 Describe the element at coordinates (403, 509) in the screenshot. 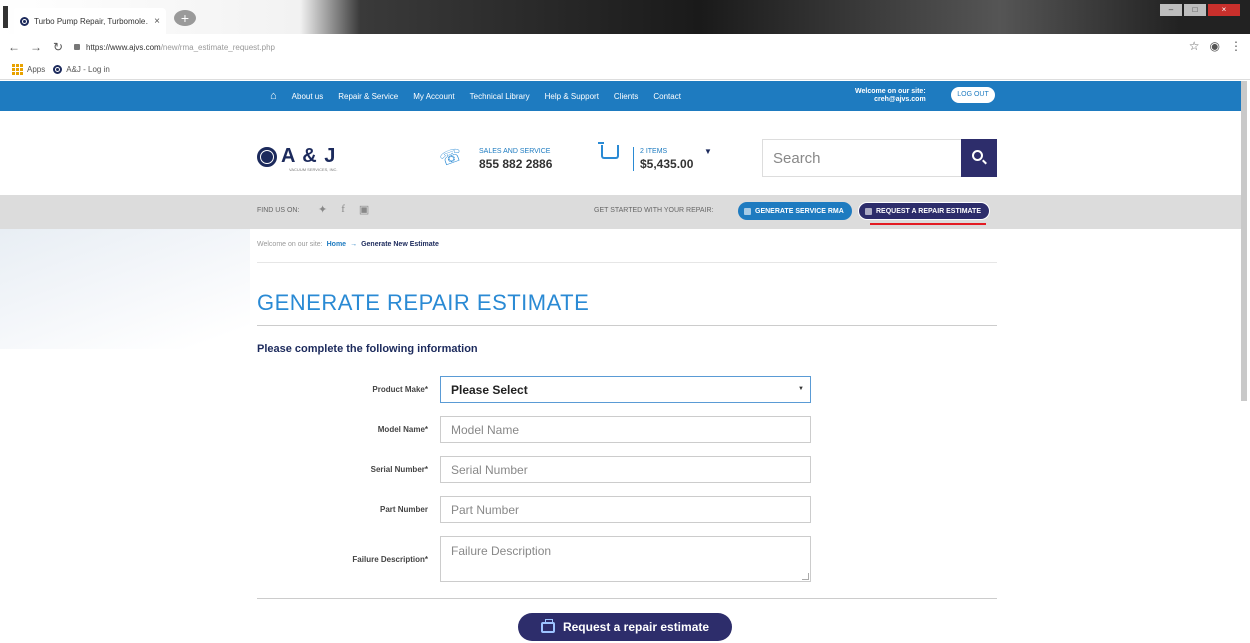

I see `part-number-label: Part Number` at that location.